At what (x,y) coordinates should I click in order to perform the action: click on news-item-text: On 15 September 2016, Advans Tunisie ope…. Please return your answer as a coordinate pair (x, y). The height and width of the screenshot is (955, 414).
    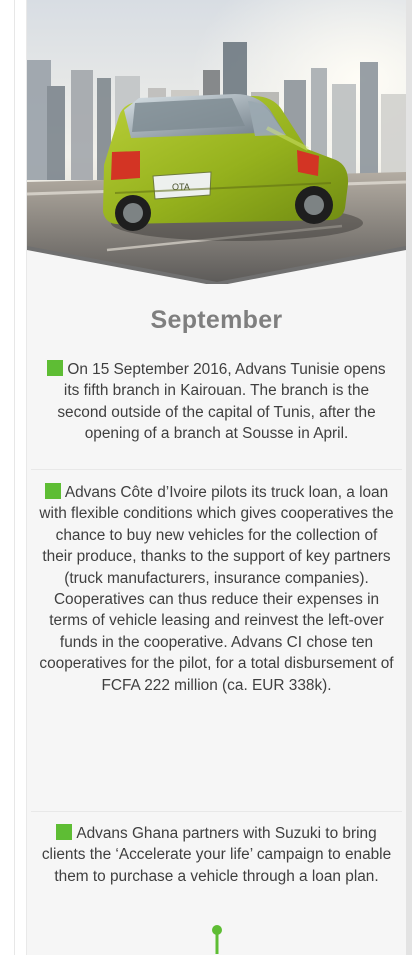
    Looking at the image, I should click on (221, 402).